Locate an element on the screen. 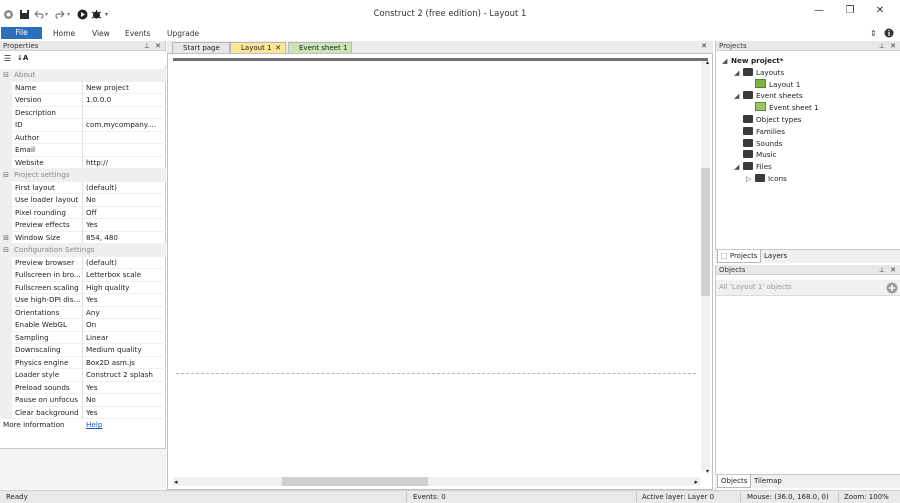  horizontal-scroll-thumb is located at coordinates (355, 481).